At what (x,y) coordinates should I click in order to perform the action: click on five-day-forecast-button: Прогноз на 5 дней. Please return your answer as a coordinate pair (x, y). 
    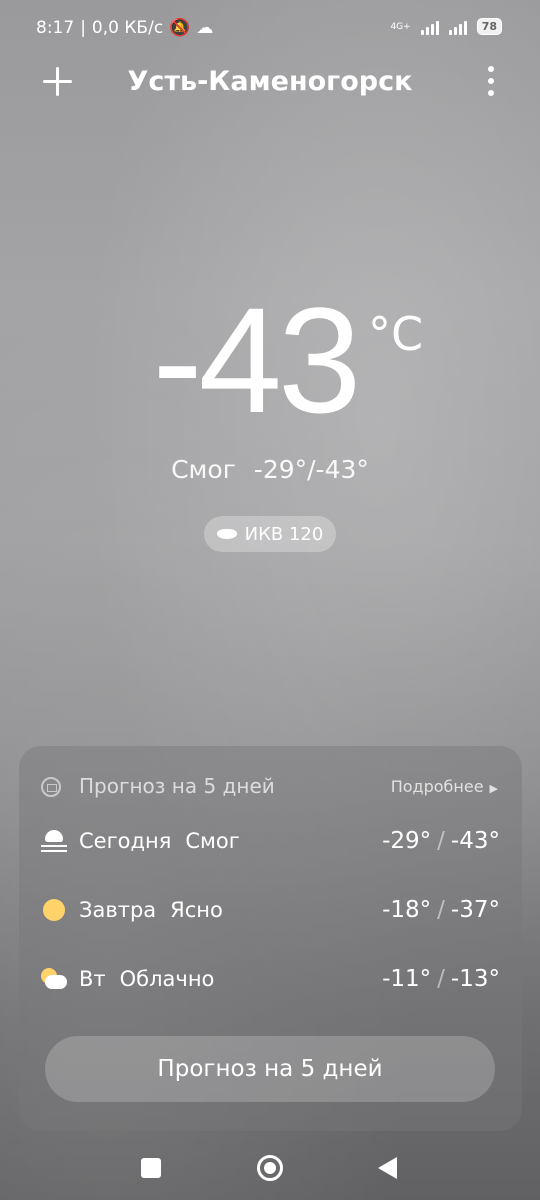
    Looking at the image, I should click on (270, 1069).